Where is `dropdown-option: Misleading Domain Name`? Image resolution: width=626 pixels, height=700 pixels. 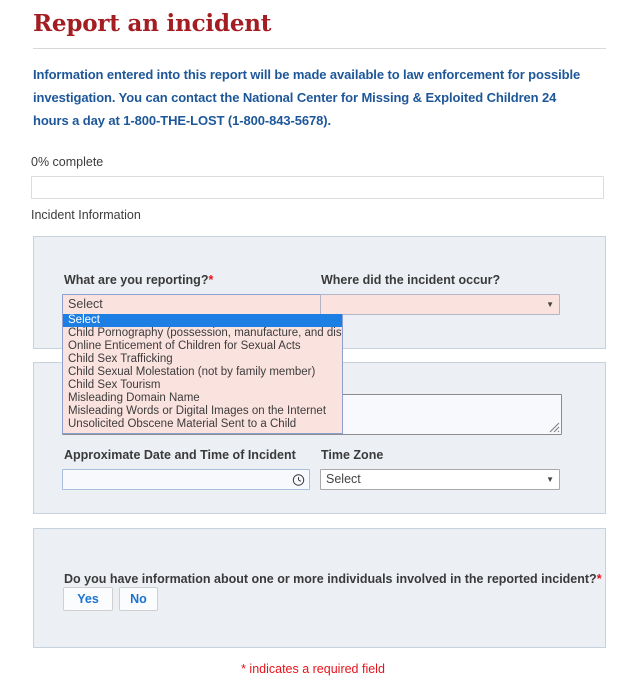 dropdown-option: Misleading Domain Name is located at coordinates (202, 398).